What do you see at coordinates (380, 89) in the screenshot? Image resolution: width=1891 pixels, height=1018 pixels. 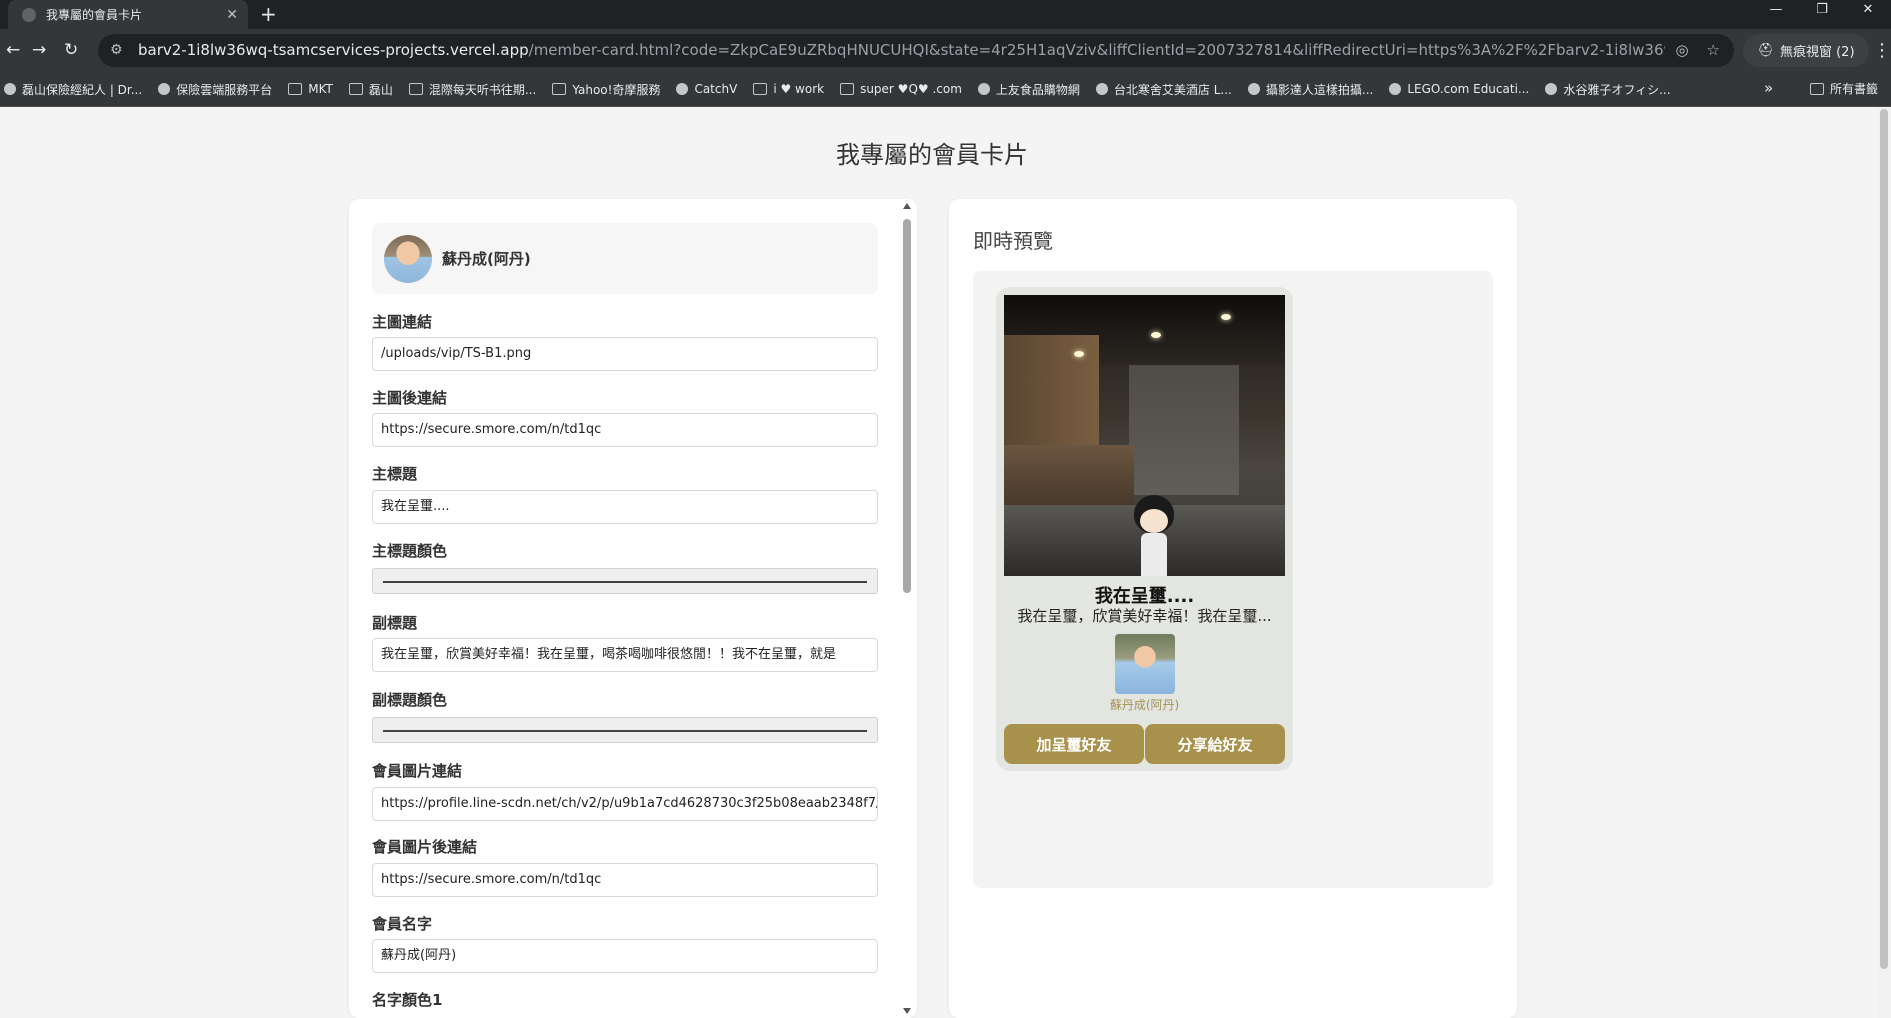 I see `bookmark-label: 磊山` at bounding box center [380, 89].